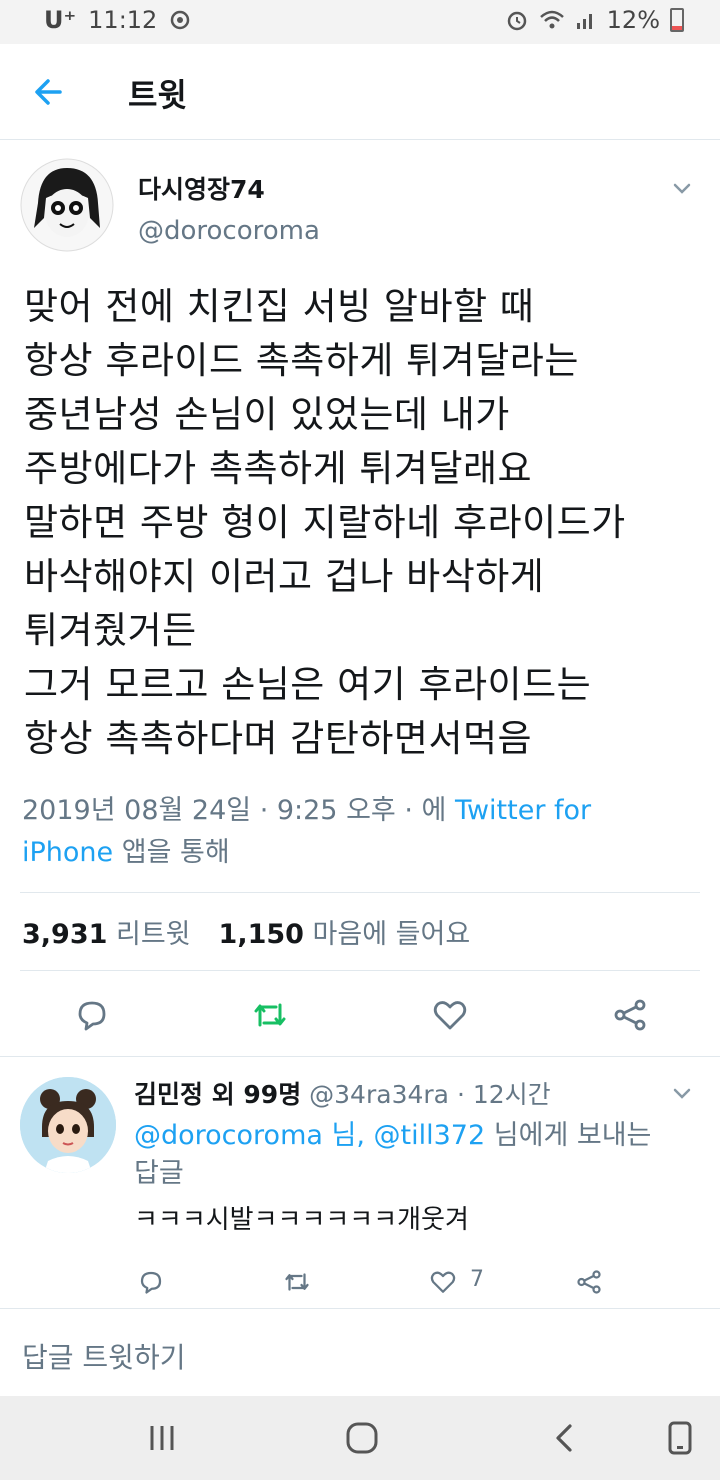  What do you see at coordinates (50, 92) in the screenshot?
I see `back-arrow-icon` at bounding box center [50, 92].